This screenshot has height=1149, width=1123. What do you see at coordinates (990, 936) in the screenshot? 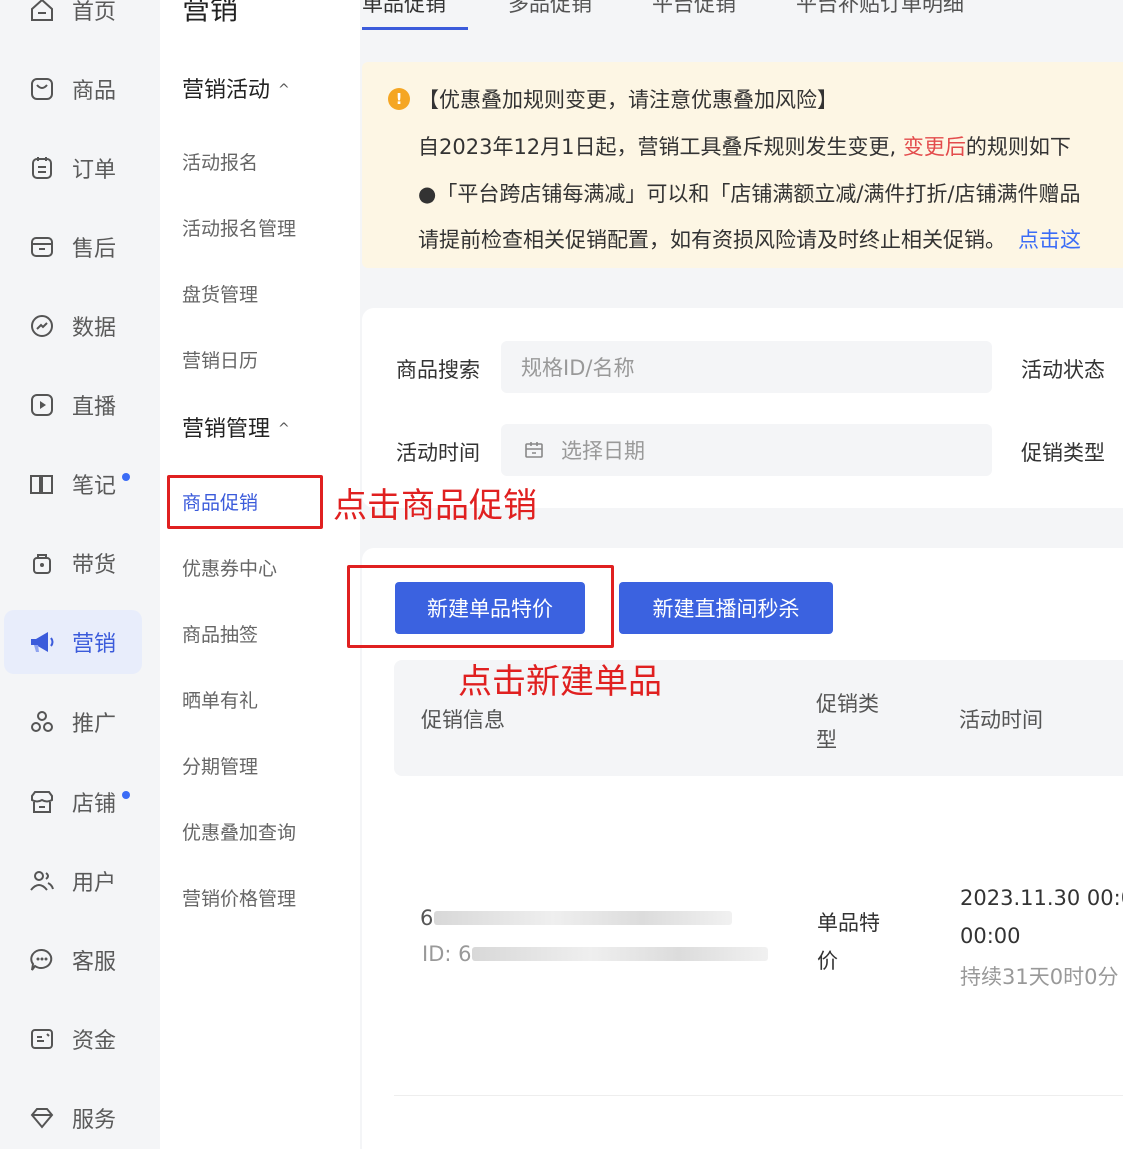
I see `row-time-end: 00:00` at bounding box center [990, 936].